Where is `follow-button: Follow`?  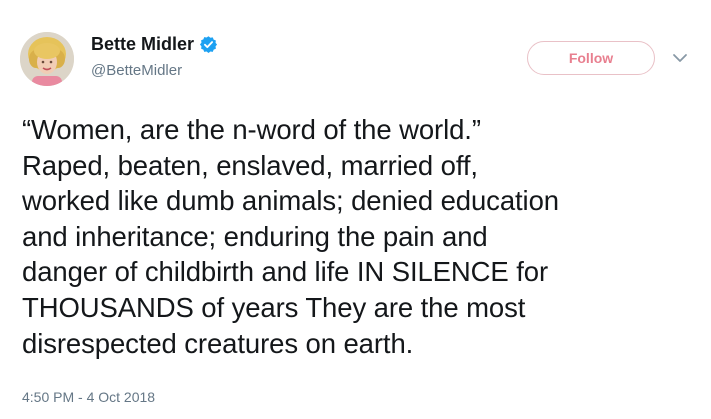
follow-button: Follow is located at coordinates (591, 58).